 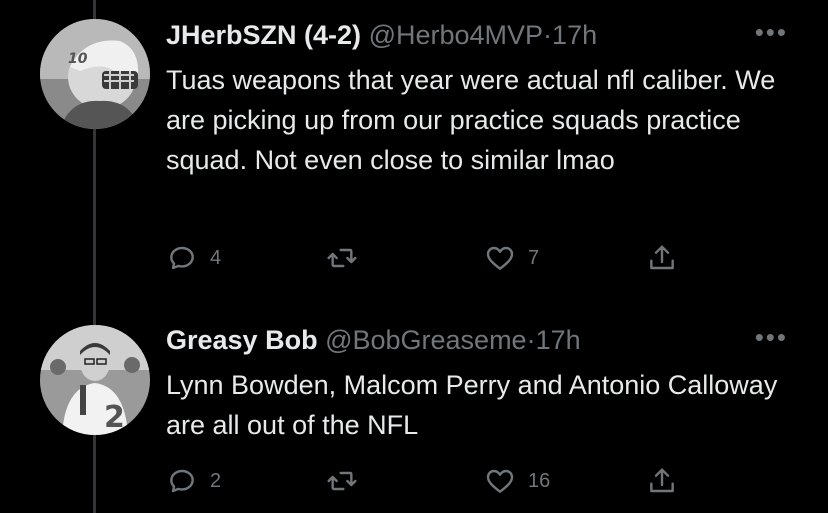 I want to click on tweet-actions: 4 7, so click(x=426, y=258).